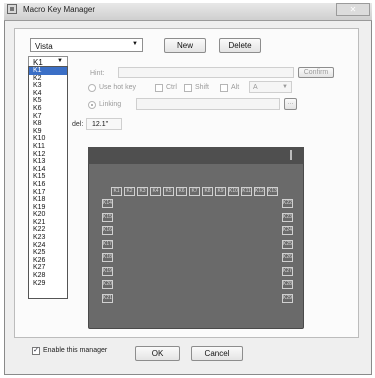 The height and width of the screenshot is (378, 375). Describe the element at coordinates (48, 124) in the screenshot. I see `key-list-item: K8` at that location.